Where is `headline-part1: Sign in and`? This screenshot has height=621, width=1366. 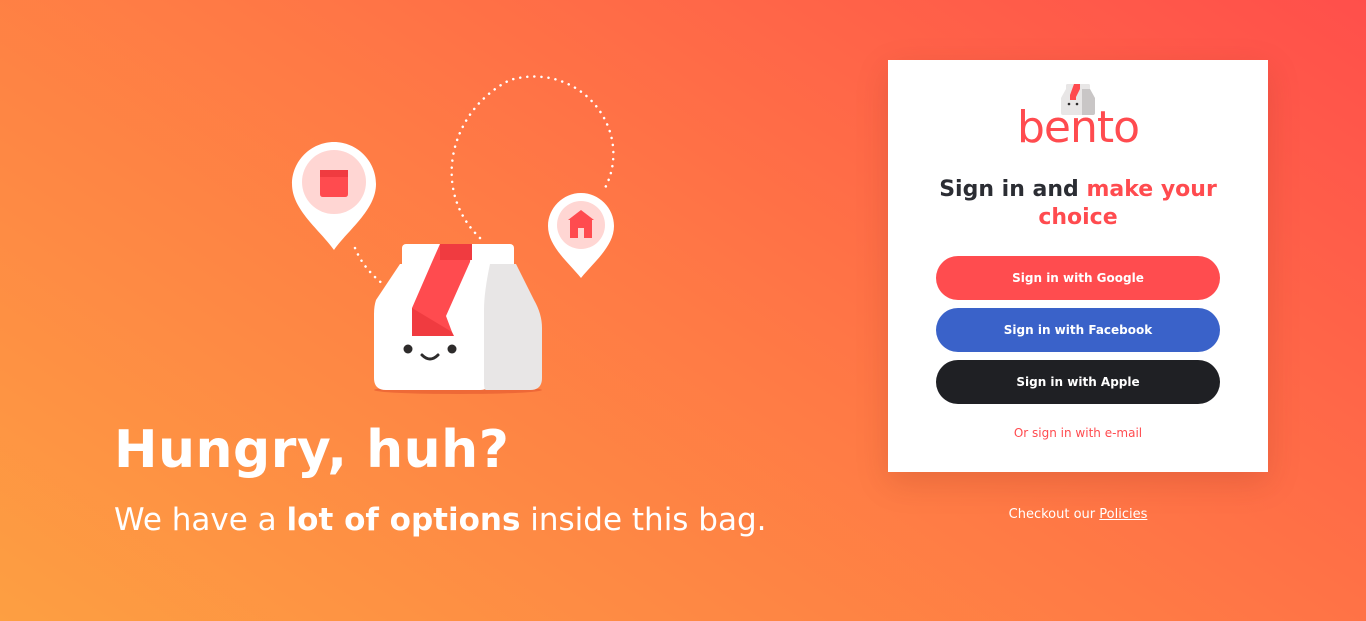 headline-part1: Sign in and is located at coordinates (1013, 189).